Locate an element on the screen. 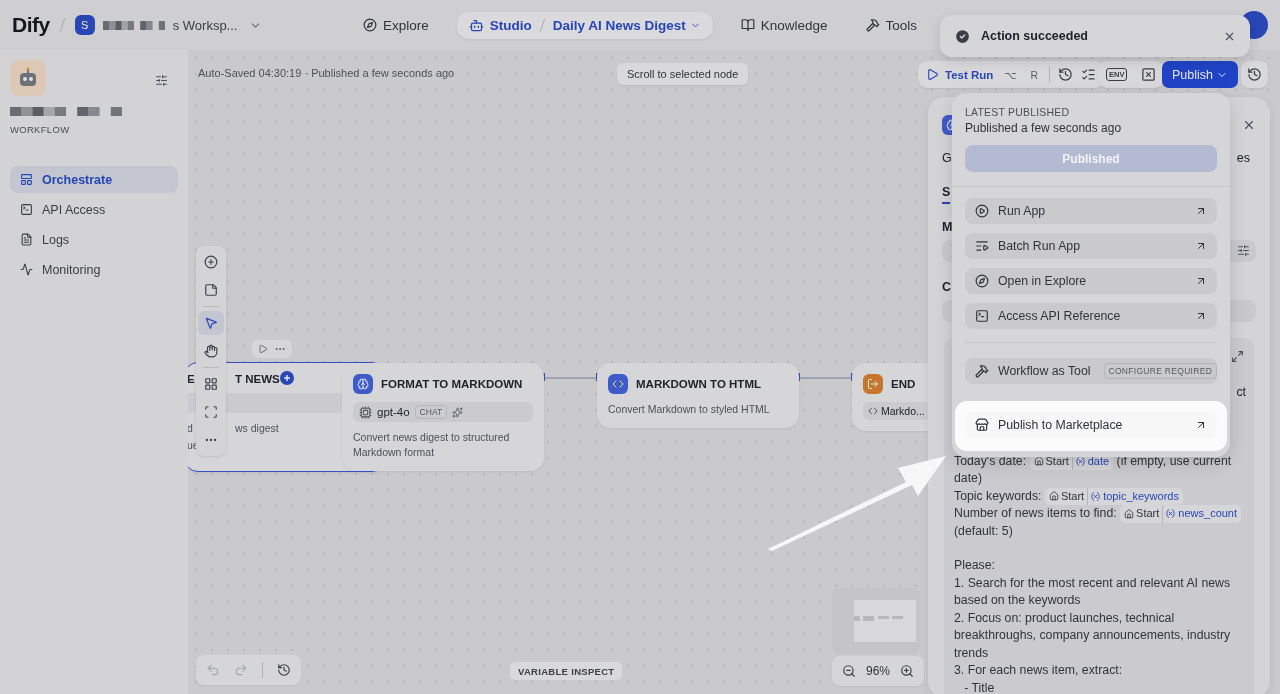 The image size is (1280, 694). canvas-tool-button is located at coordinates (211, 323).